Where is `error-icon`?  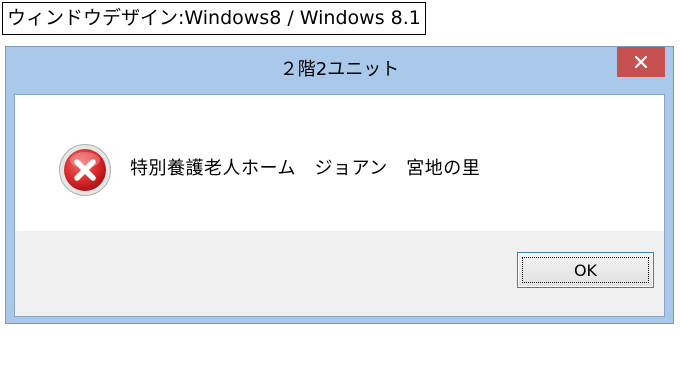 error-icon is located at coordinates (85, 170).